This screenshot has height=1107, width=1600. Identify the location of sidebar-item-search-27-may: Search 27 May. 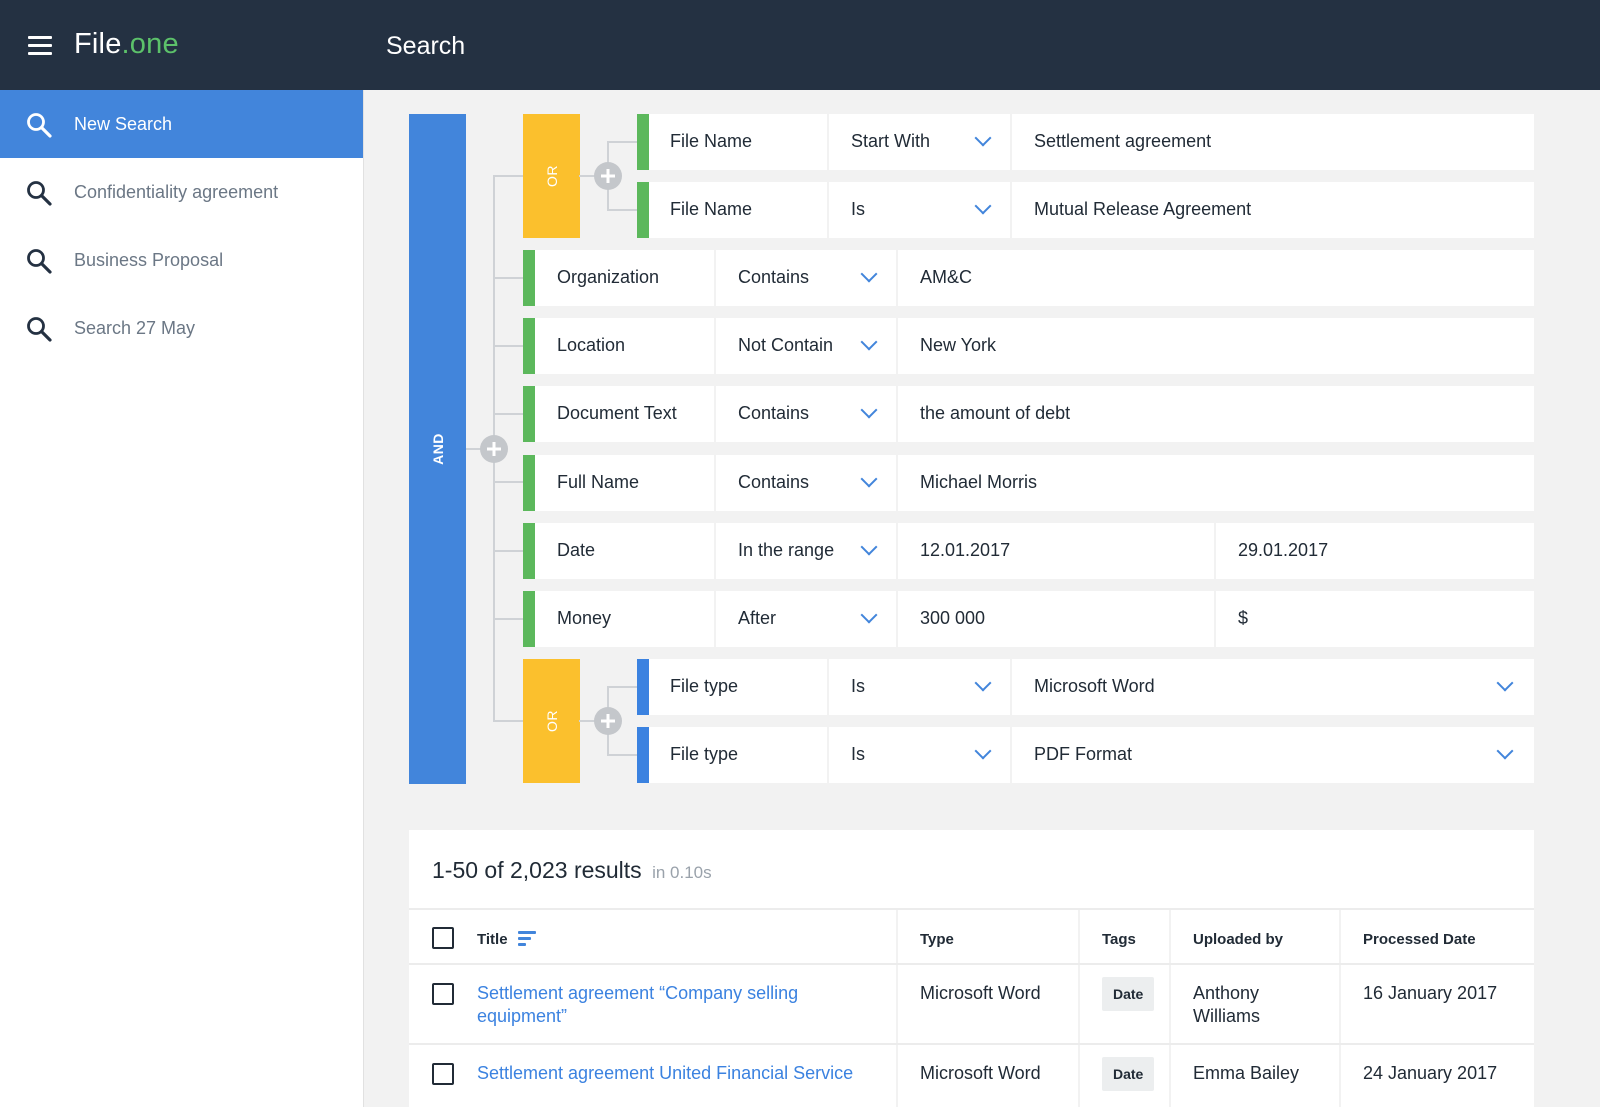
(181, 328).